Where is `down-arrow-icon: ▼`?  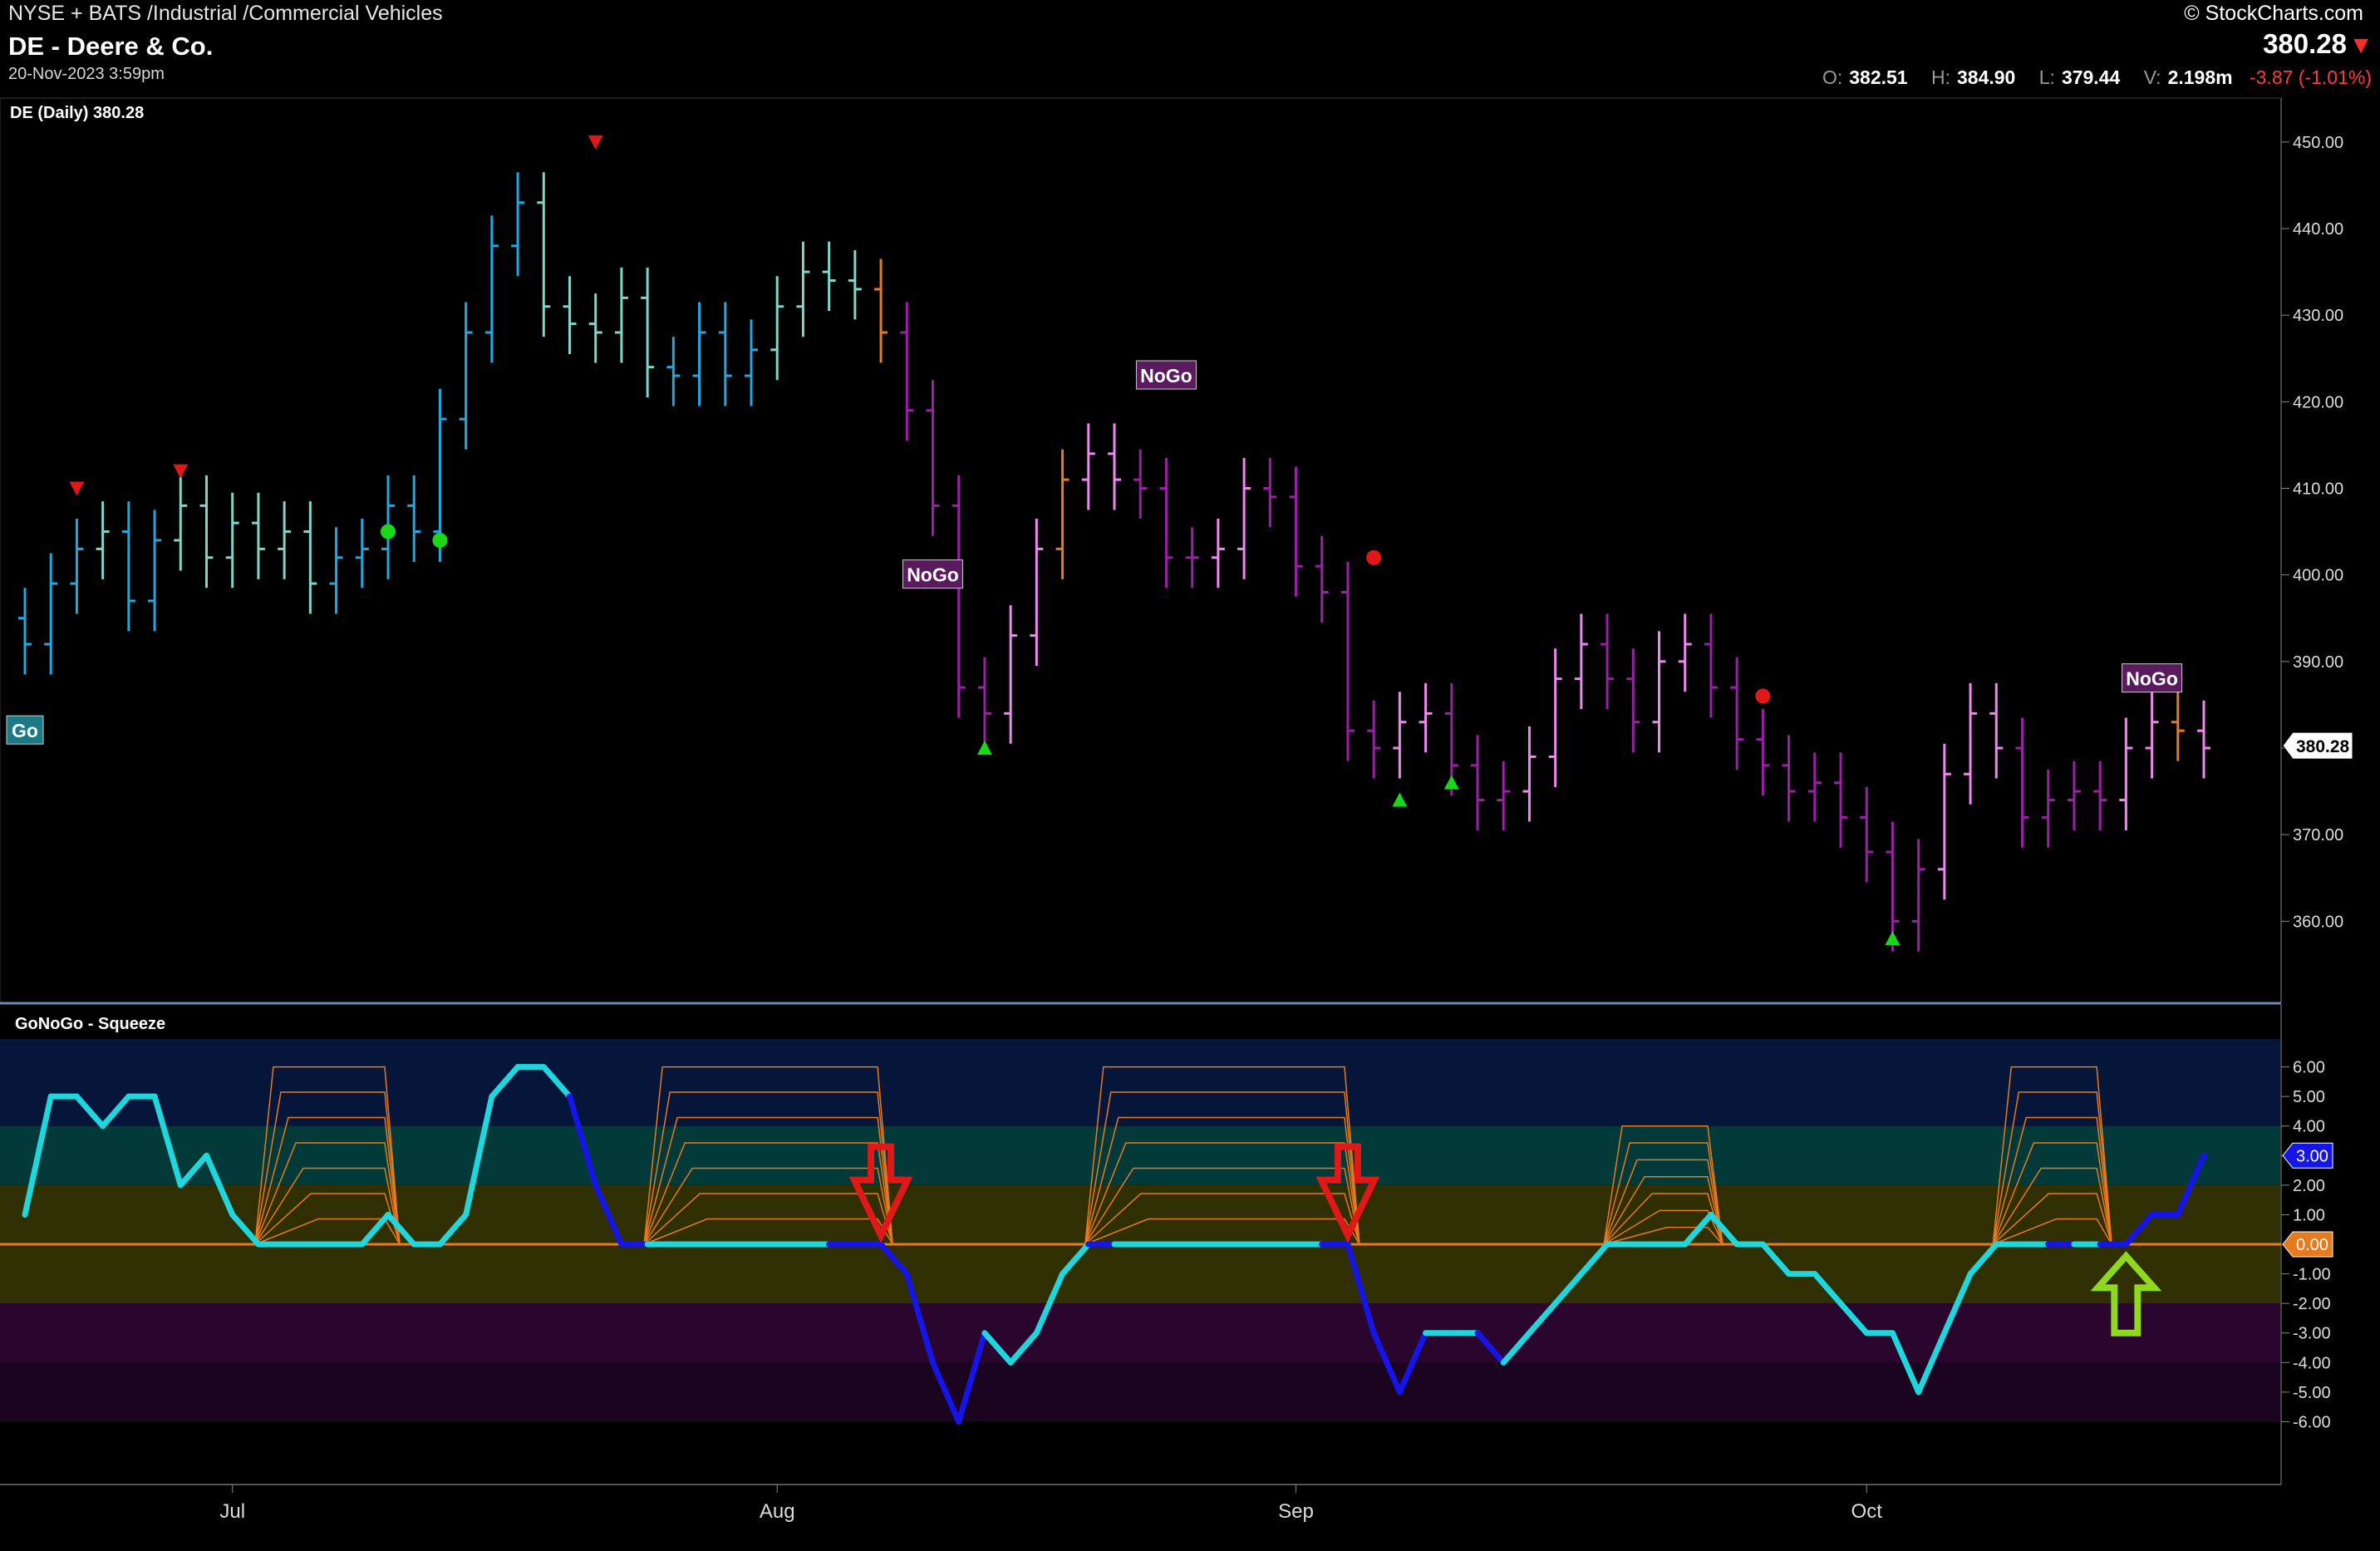
down-arrow-icon: ▼ is located at coordinates (2360, 45).